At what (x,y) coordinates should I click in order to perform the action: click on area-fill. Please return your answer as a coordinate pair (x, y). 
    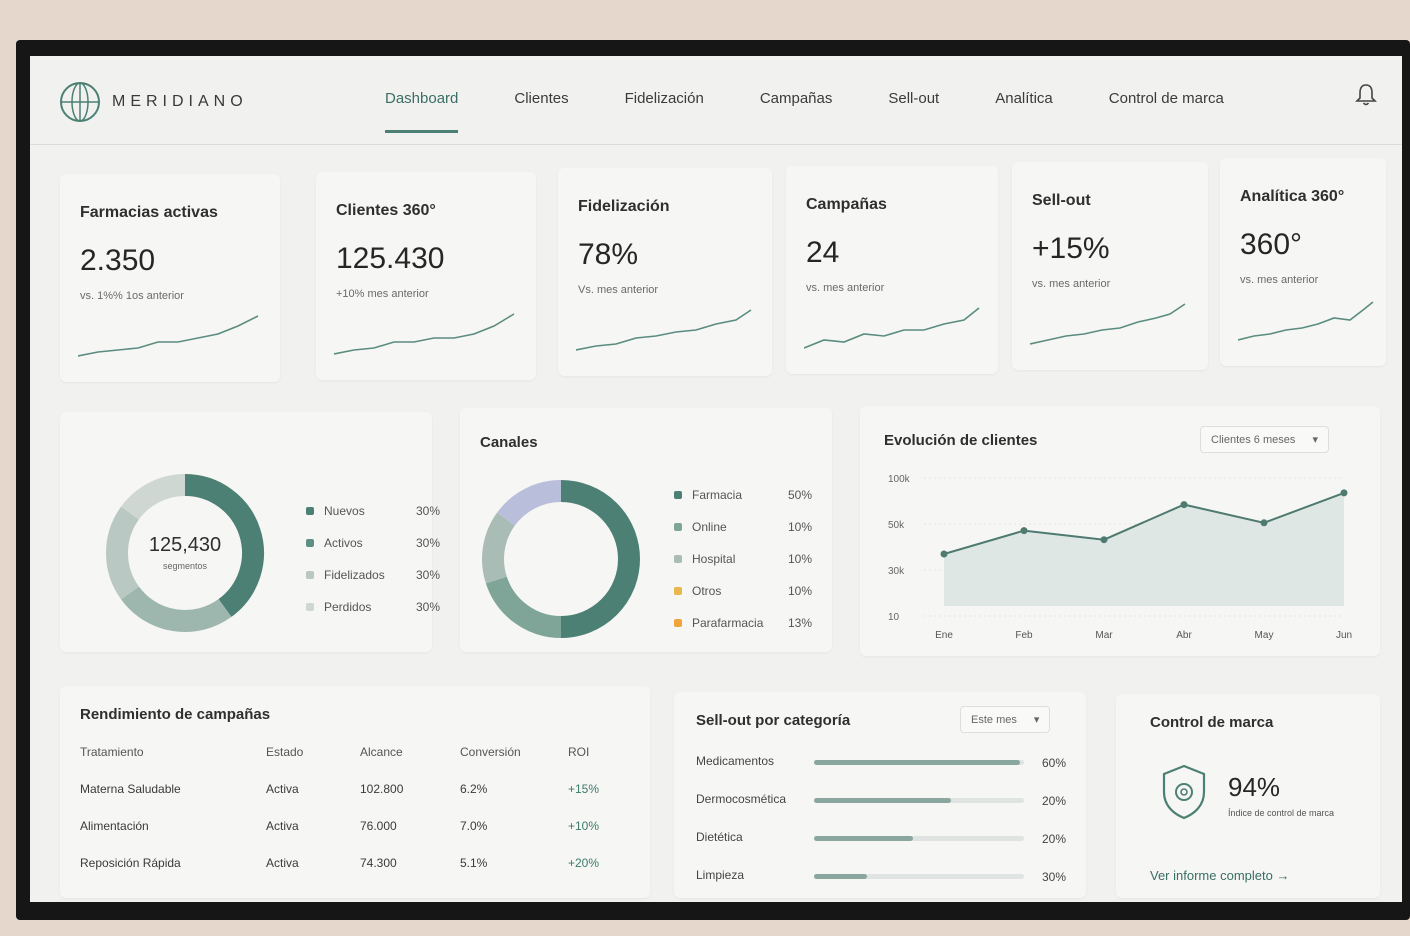
    Looking at the image, I should click on (1144, 549).